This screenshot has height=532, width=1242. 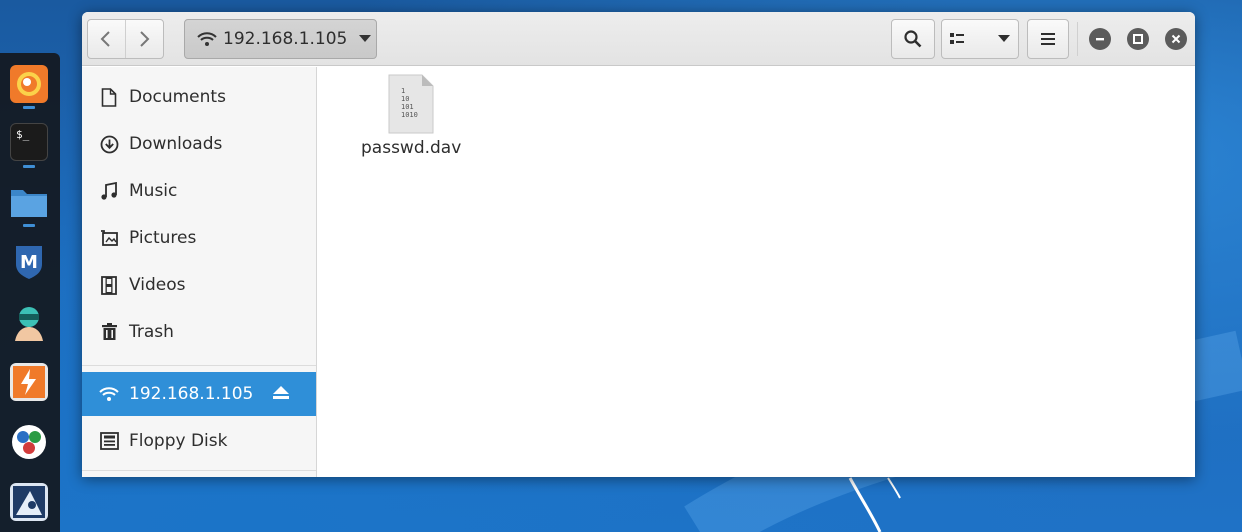 I want to click on sidebar-item-label: Downloads, so click(x=176, y=144).